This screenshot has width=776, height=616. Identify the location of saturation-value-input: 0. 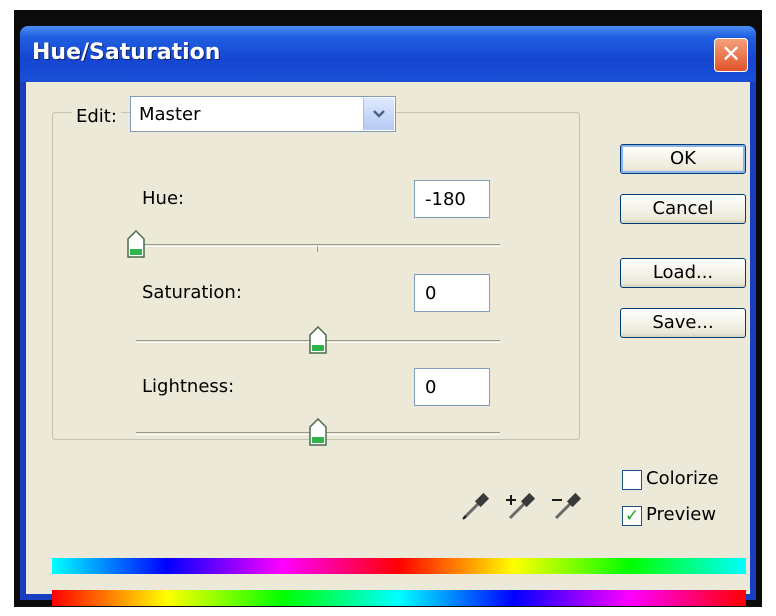
(452, 293).